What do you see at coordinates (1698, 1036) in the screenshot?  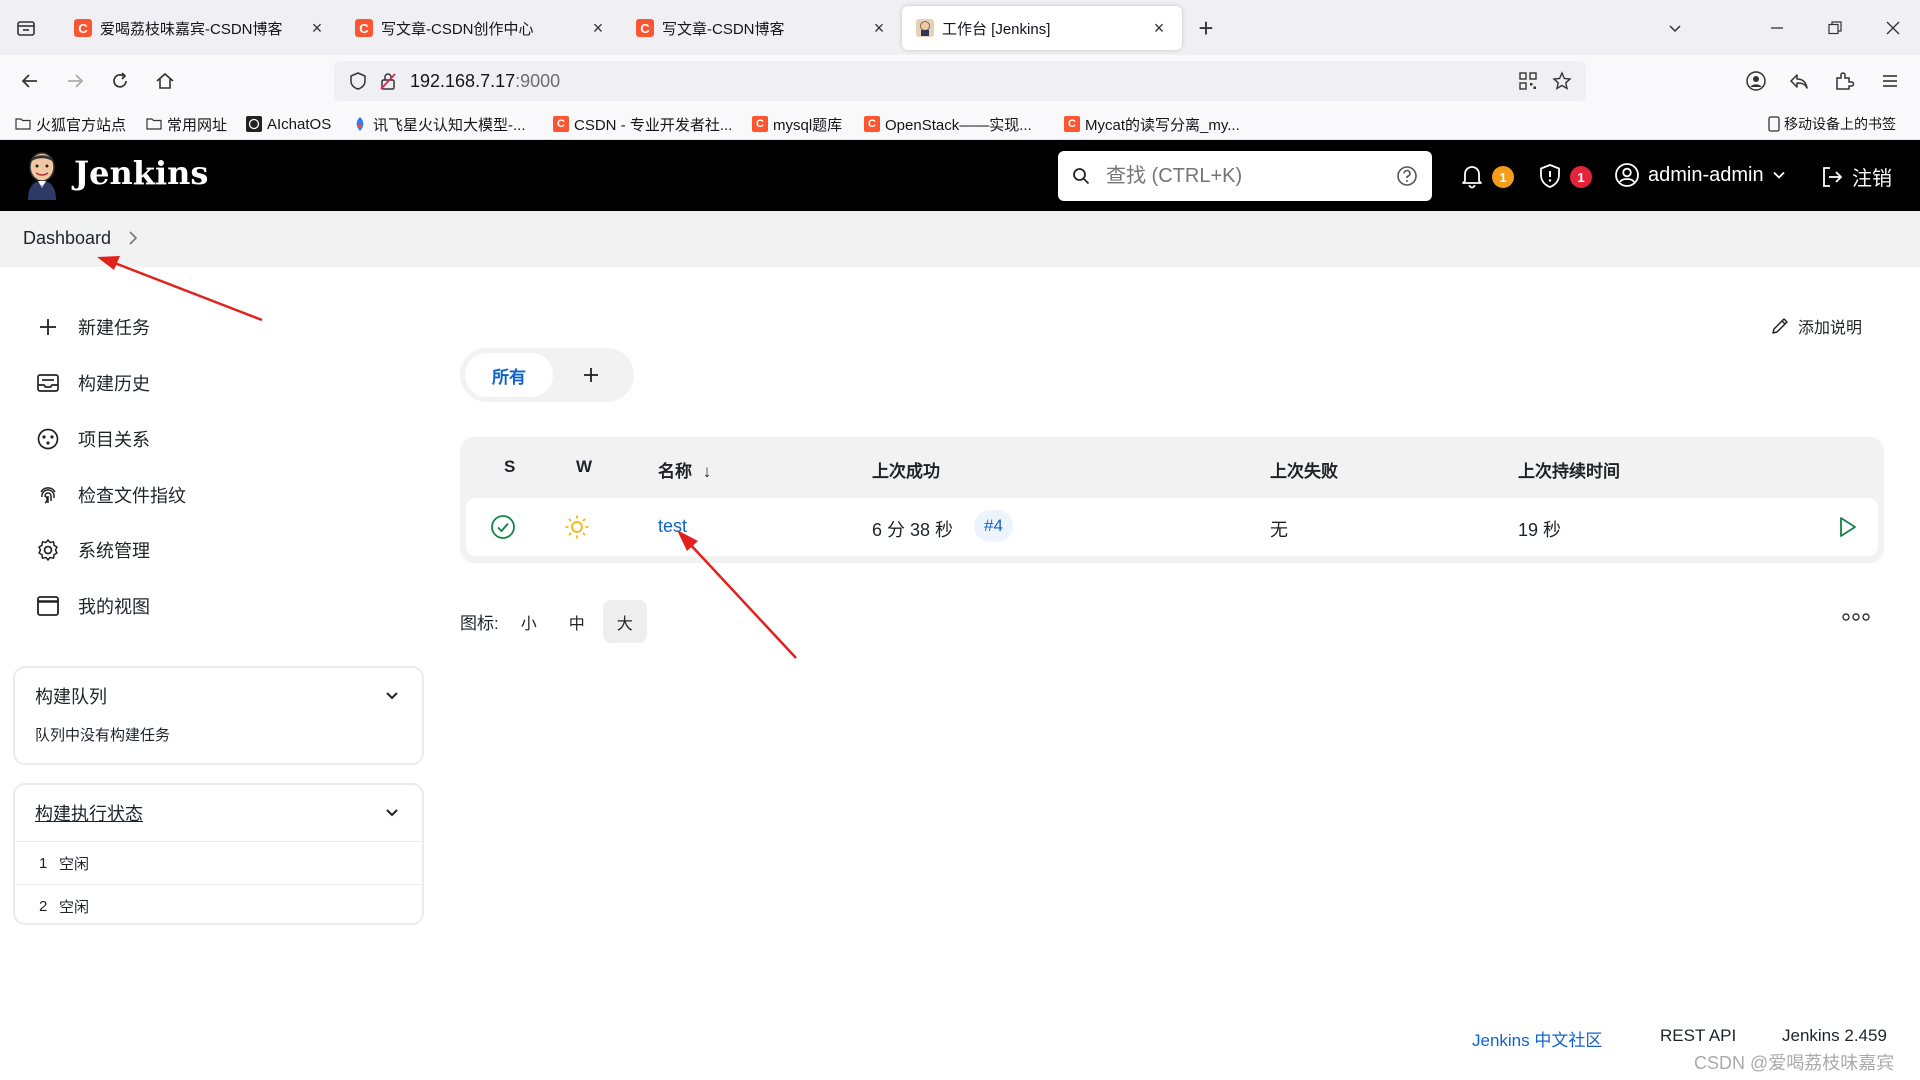 I see `footer-rest-api-link: REST API` at bounding box center [1698, 1036].